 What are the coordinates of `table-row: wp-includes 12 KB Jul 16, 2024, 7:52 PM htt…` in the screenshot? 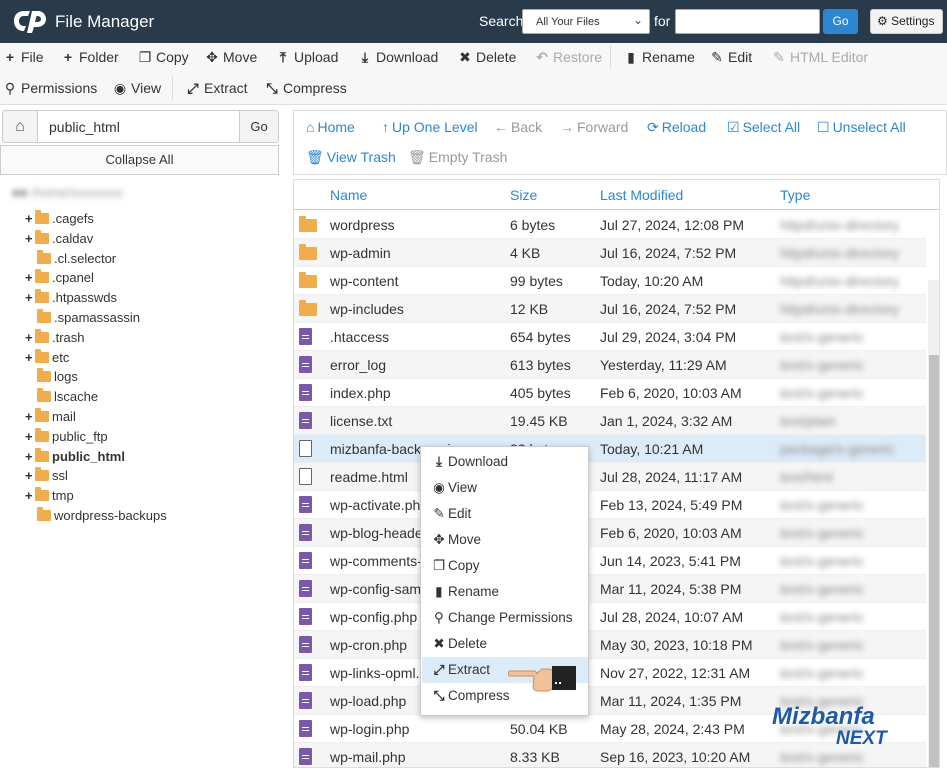 It's located at (610, 309).